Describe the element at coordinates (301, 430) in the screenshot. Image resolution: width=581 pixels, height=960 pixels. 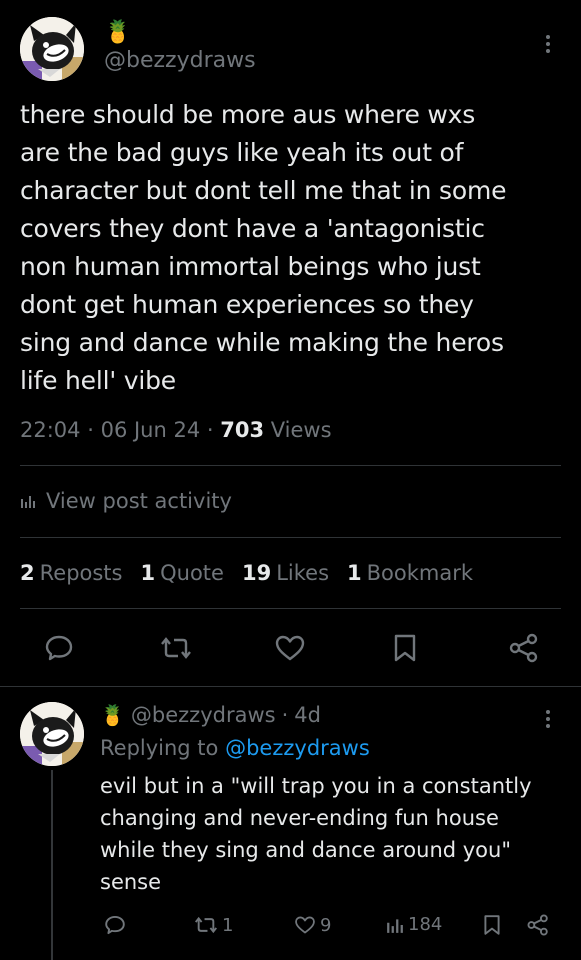
I see `views-label: Views` at that location.